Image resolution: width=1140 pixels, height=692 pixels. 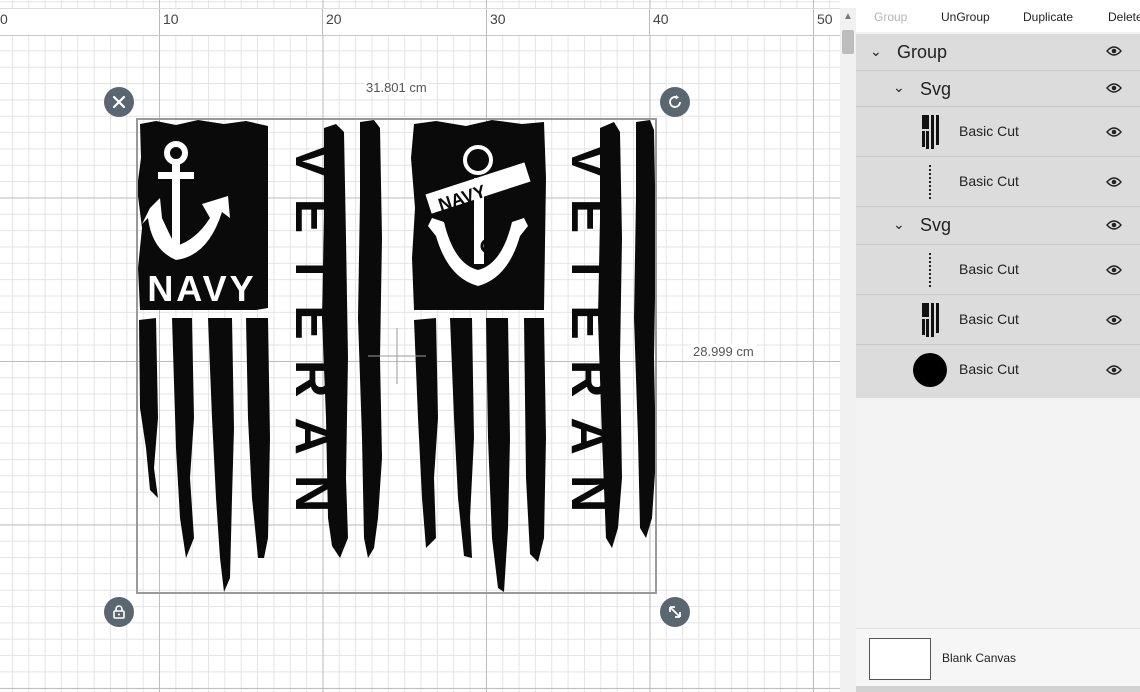 What do you see at coordinates (171, 19) in the screenshot?
I see `ruler-label: 10` at bounding box center [171, 19].